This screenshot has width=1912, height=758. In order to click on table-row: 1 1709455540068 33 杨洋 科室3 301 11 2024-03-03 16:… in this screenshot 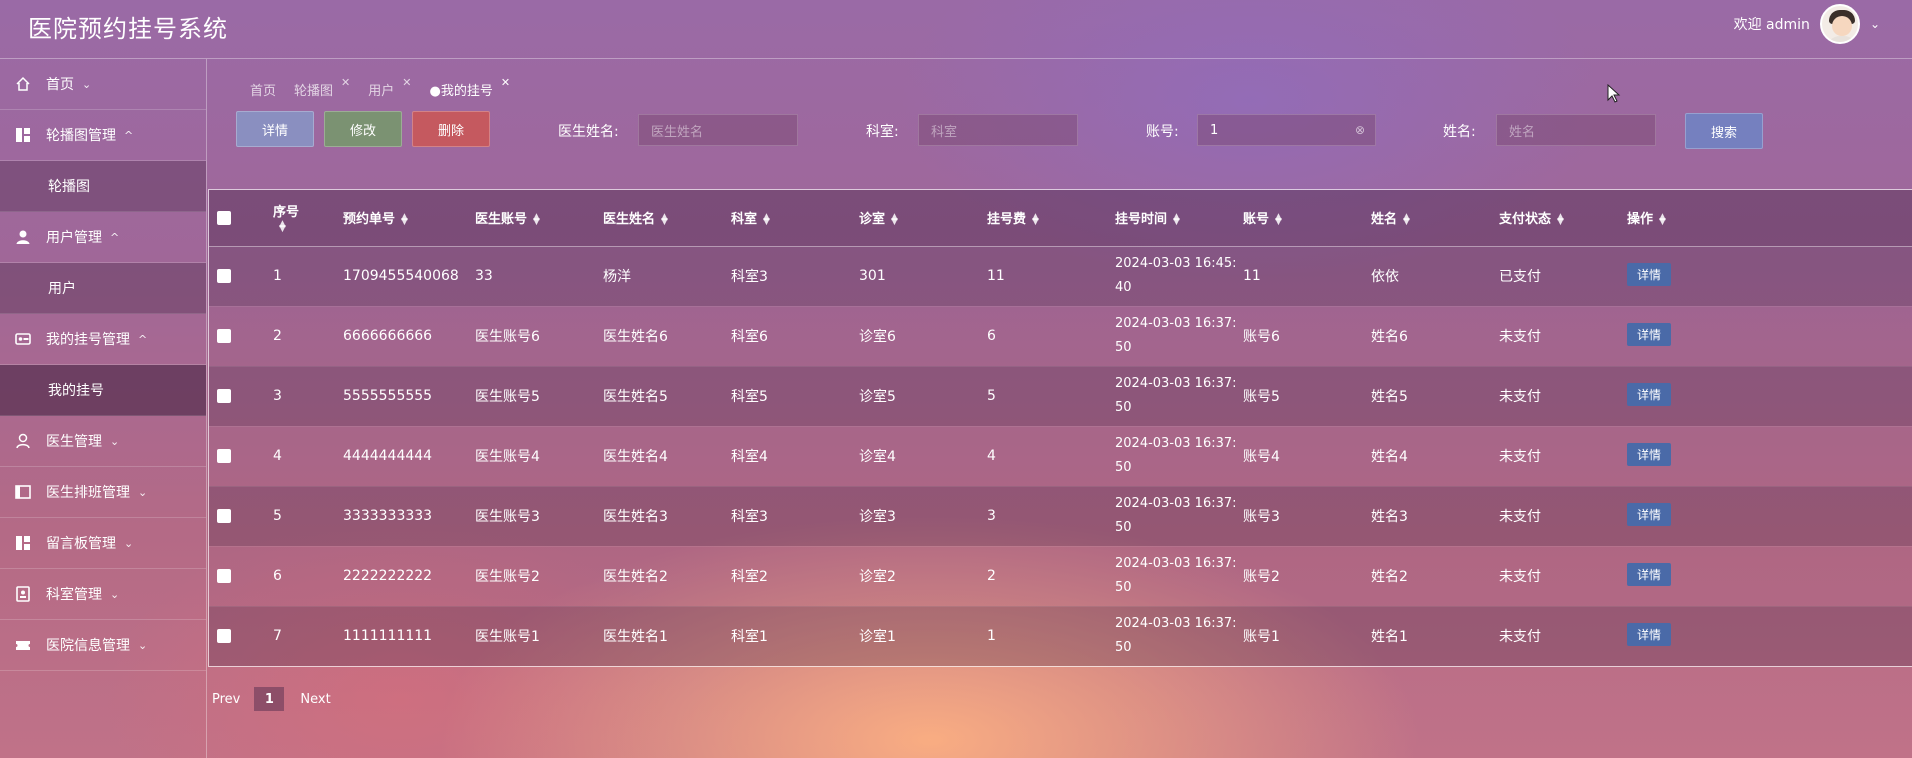, I will do `click(1060, 276)`.